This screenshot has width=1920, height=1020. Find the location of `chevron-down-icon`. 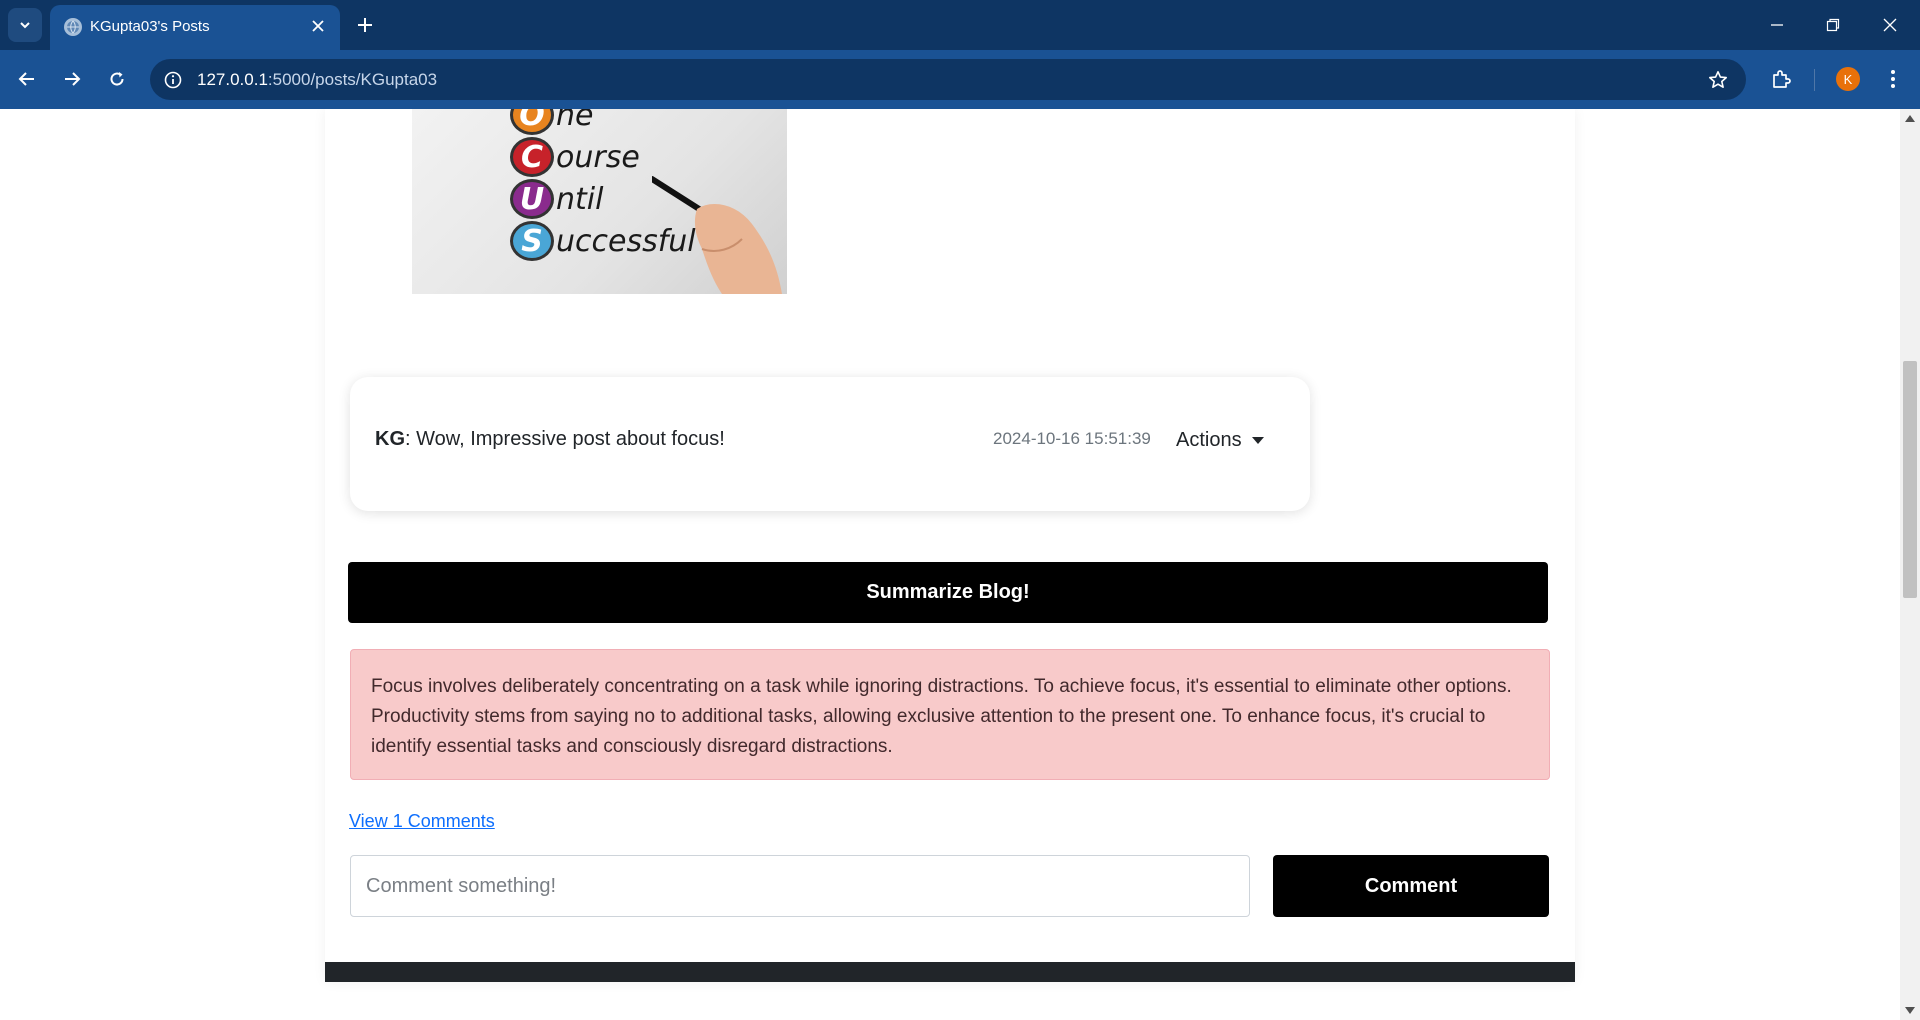

chevron-down-icon is located at coordinates (25, 25).